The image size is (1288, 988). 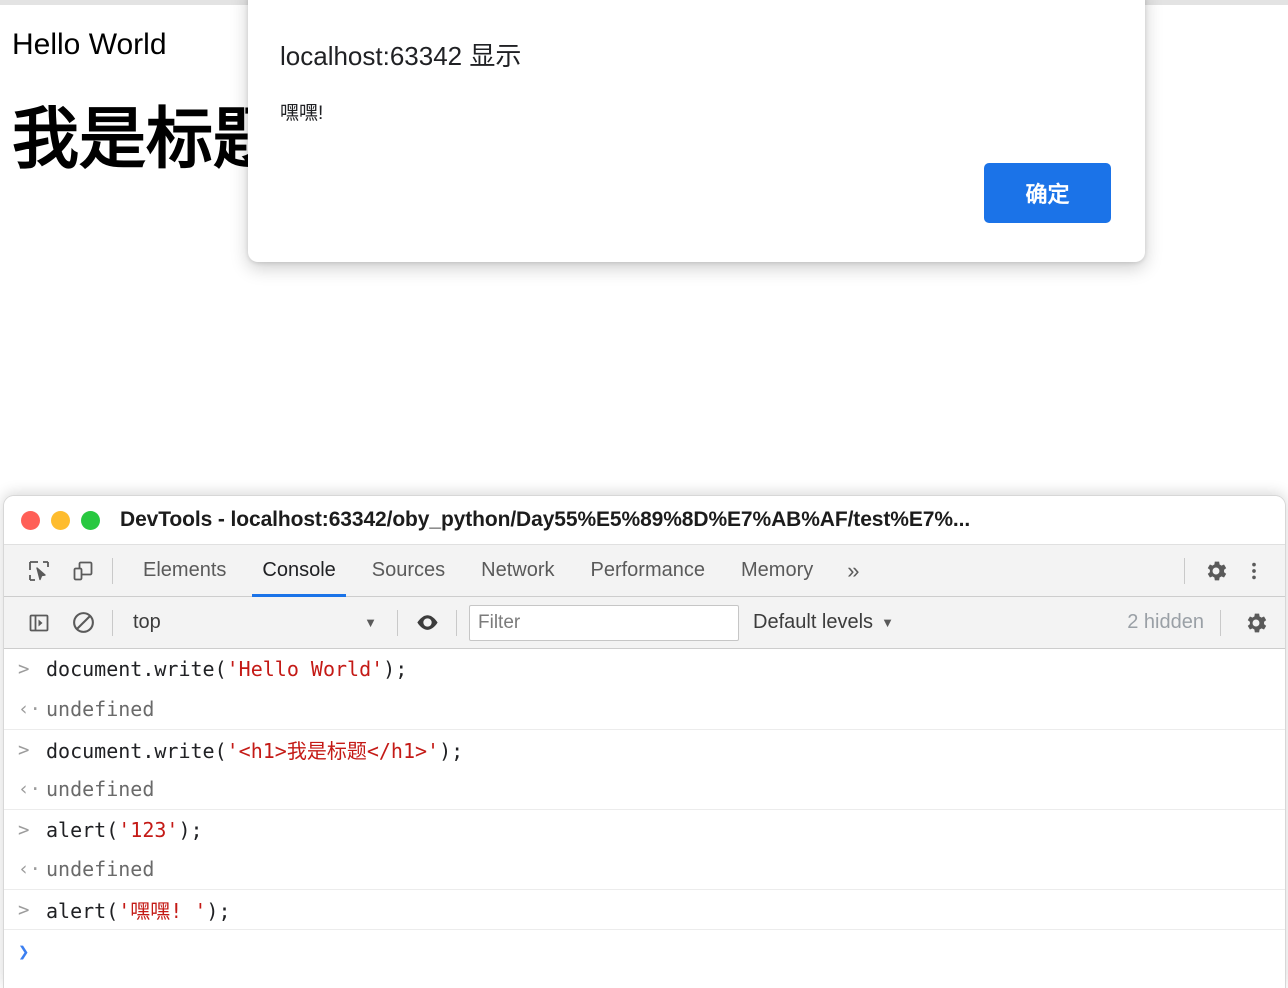 I want to click on alert-dialog-title: localhost:63342 显示, so click(x=401, y=56).